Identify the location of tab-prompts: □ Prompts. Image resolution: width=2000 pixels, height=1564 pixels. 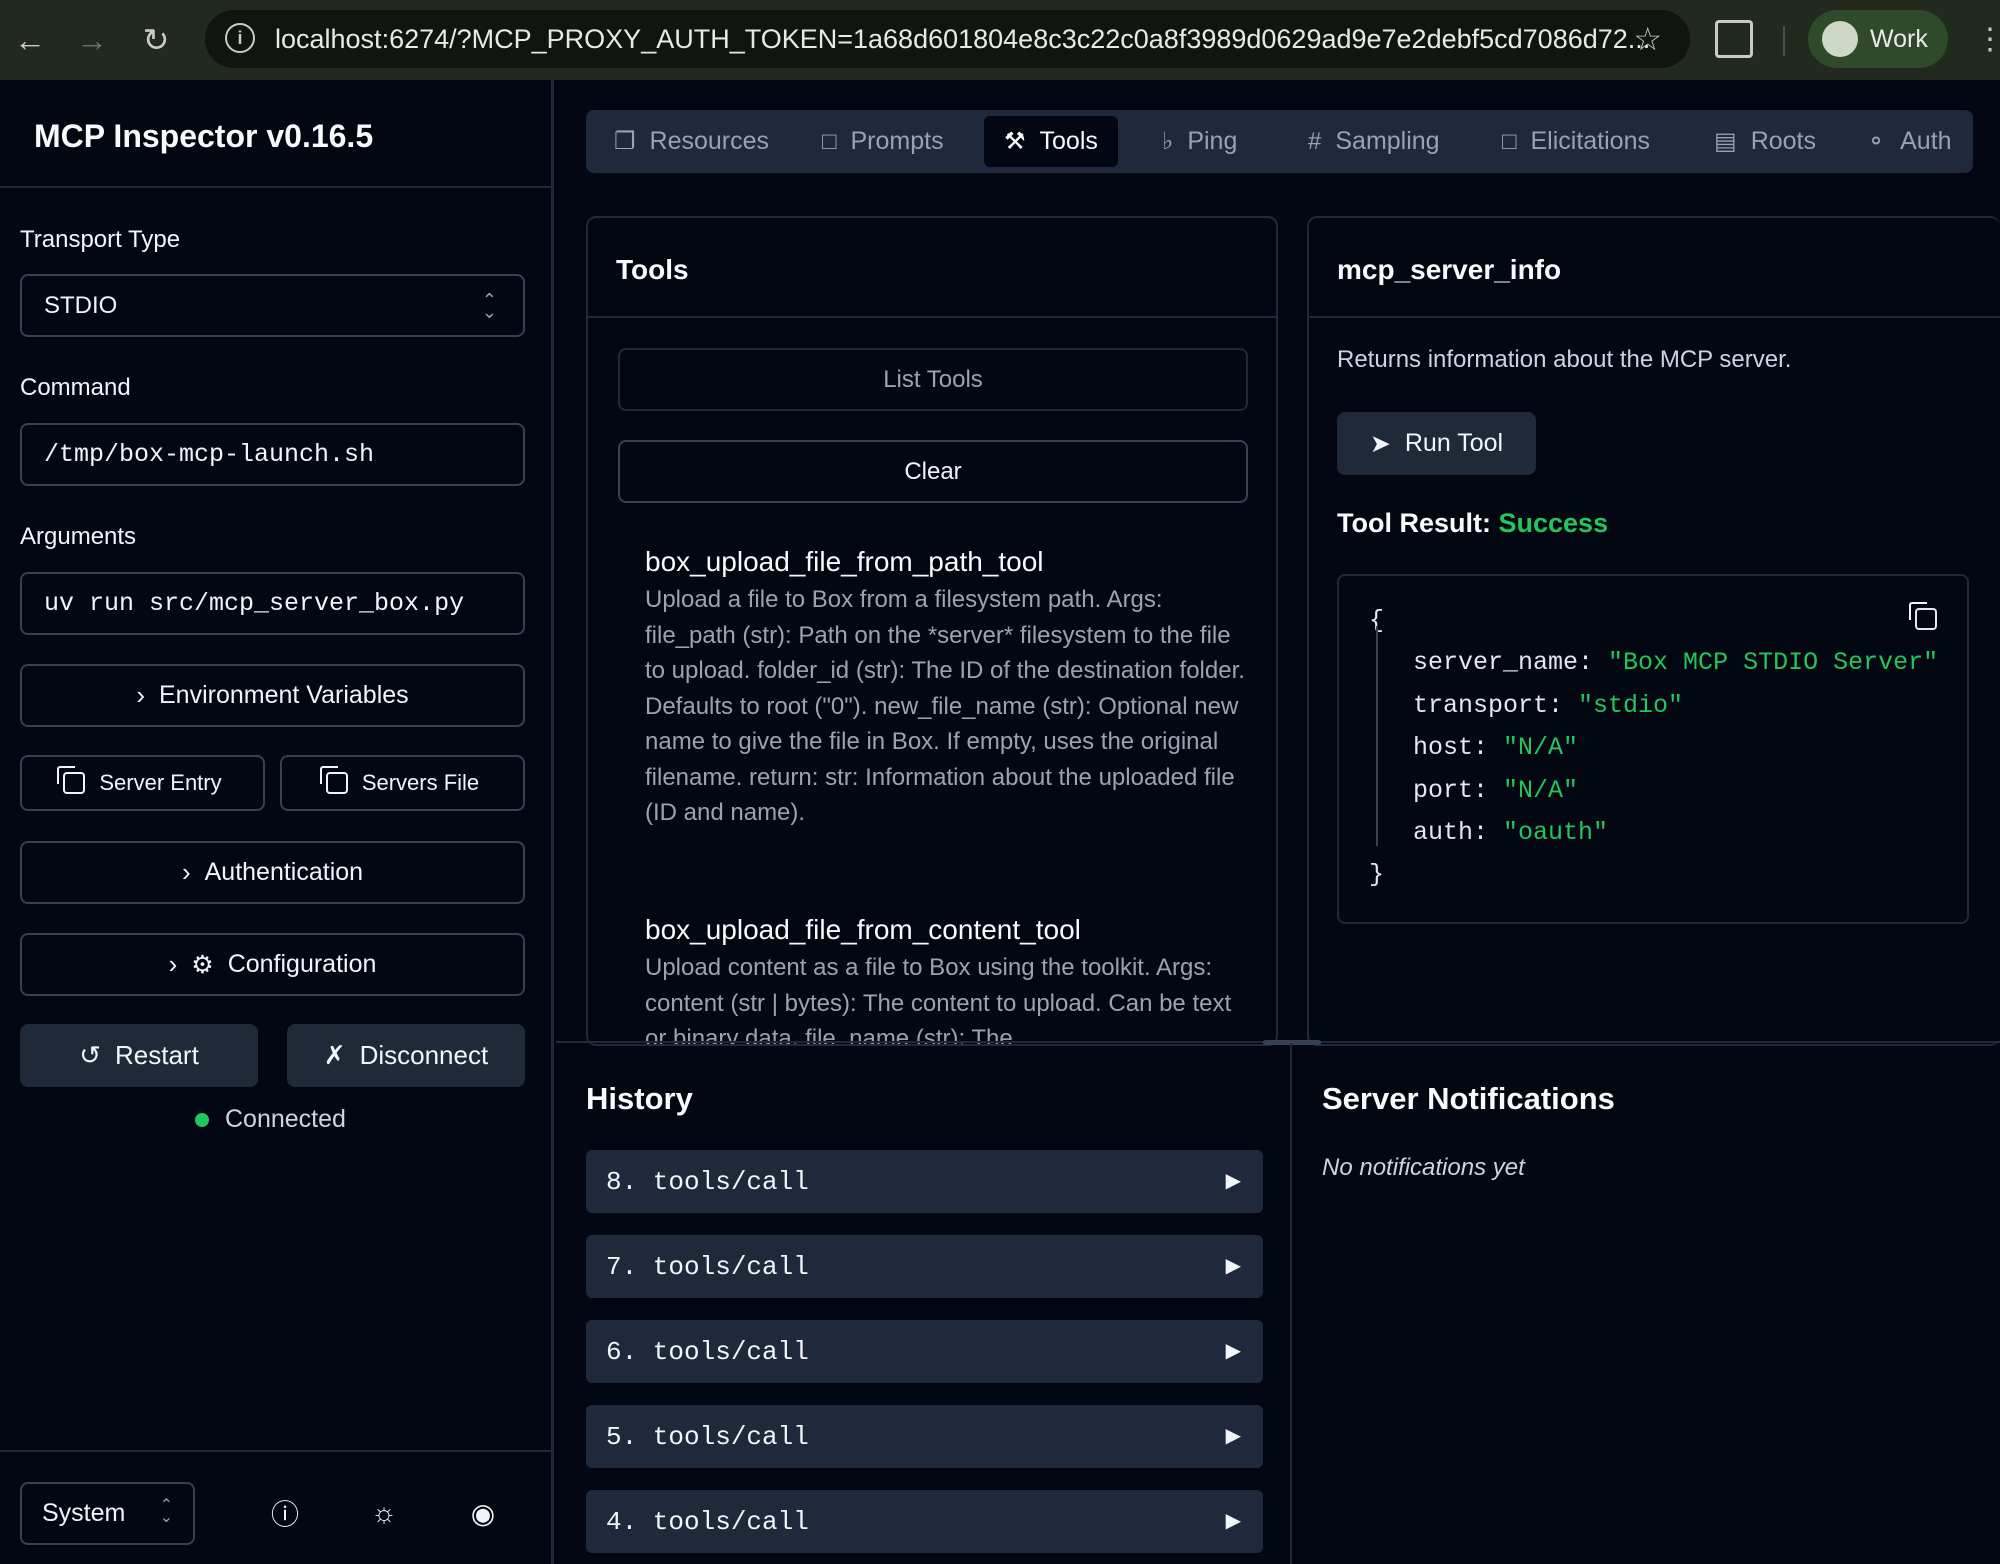
(883, 141).